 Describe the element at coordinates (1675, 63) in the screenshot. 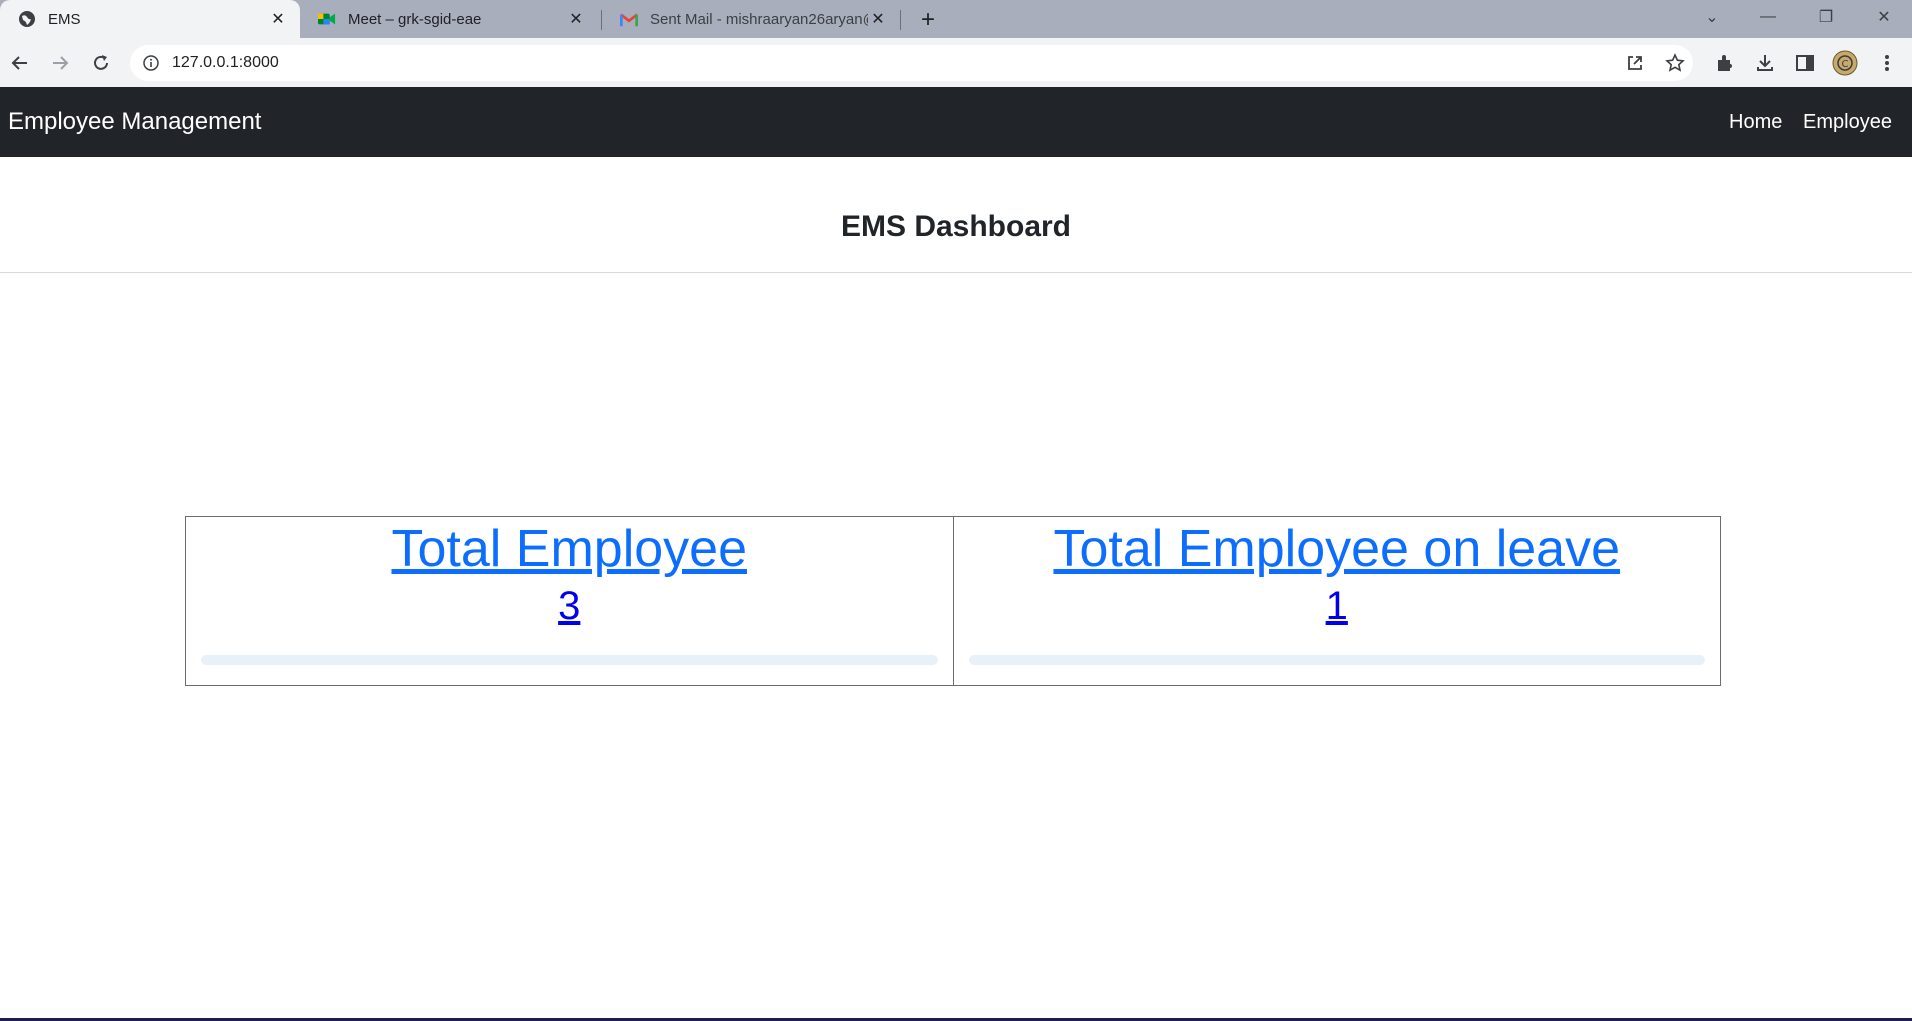

I see `bookmark-star-icon` at that location.